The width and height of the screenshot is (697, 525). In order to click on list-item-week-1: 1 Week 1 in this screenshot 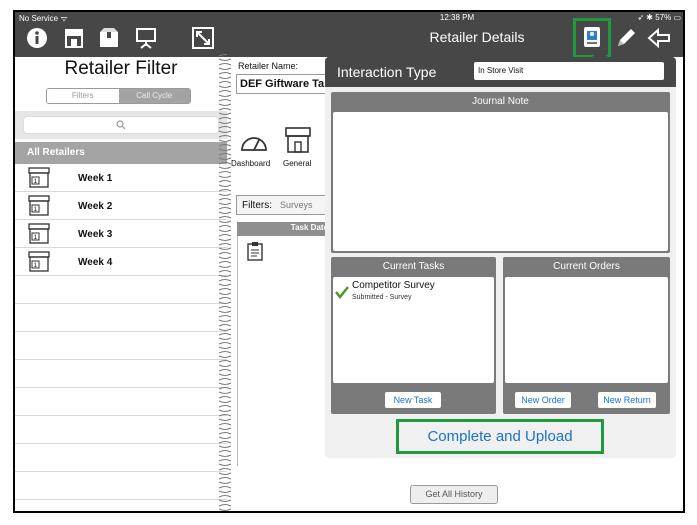, I will do `click(121, 178)`.